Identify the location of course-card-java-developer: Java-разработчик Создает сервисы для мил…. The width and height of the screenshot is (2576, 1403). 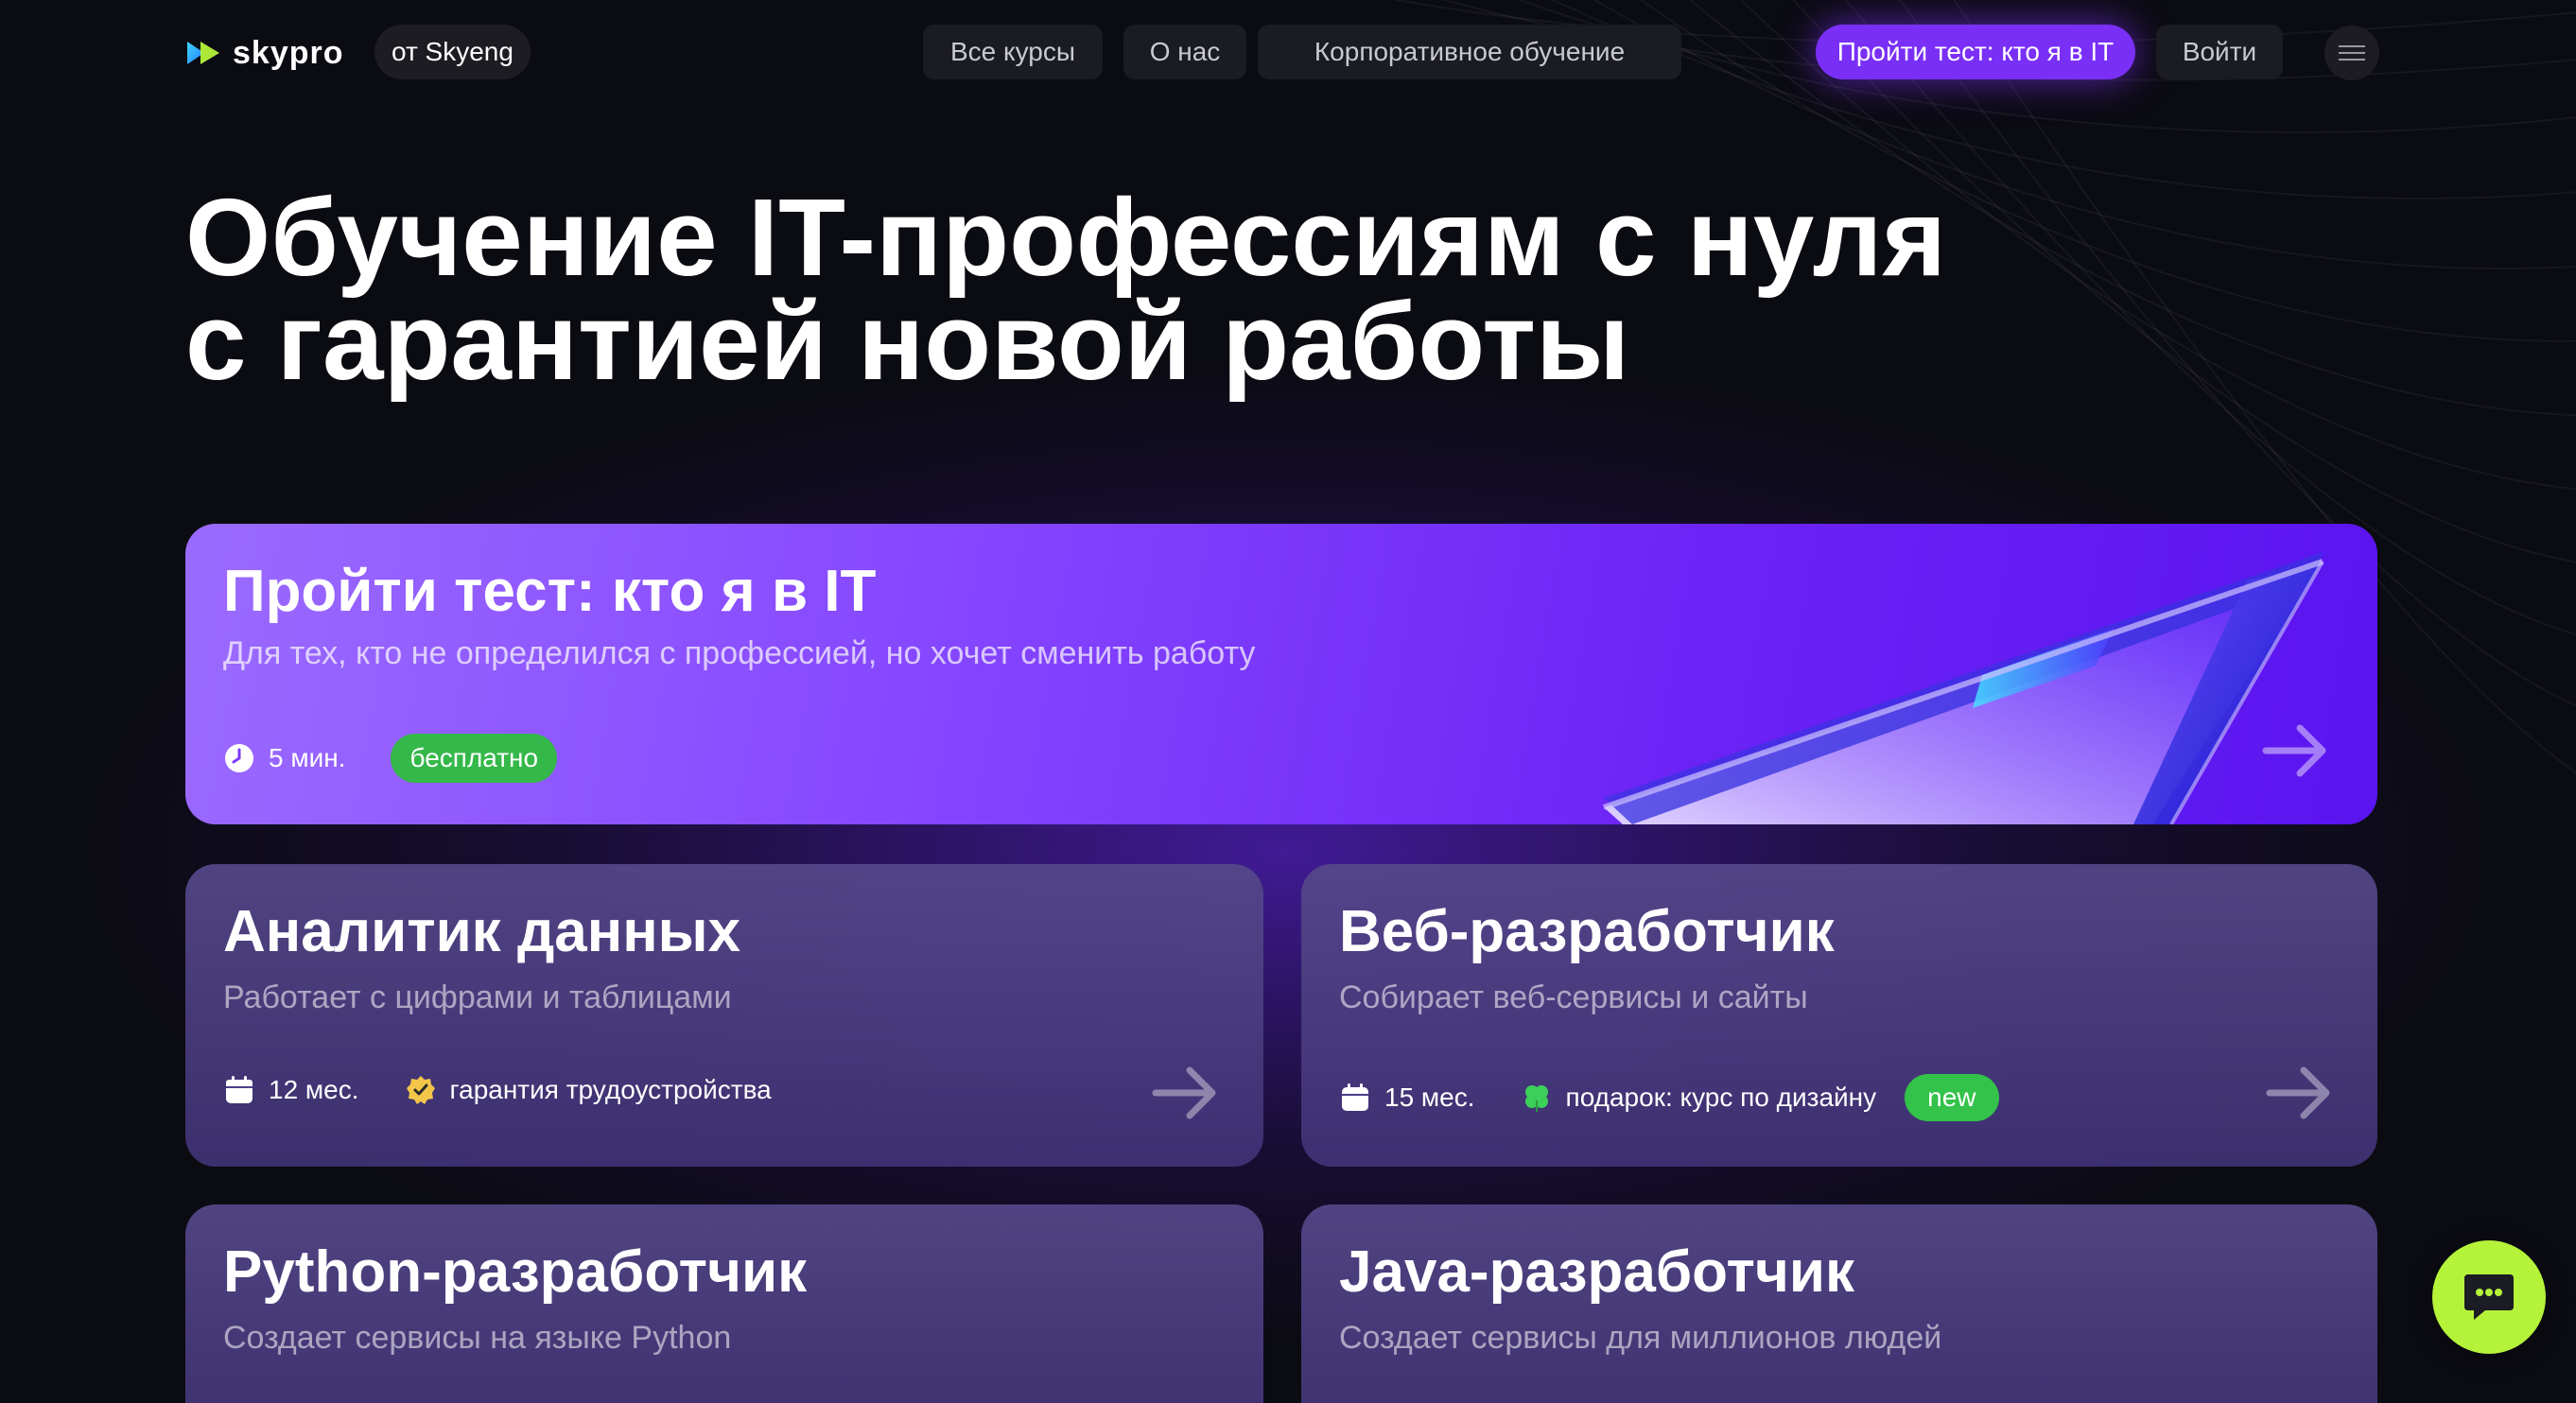
(1839, 1303).